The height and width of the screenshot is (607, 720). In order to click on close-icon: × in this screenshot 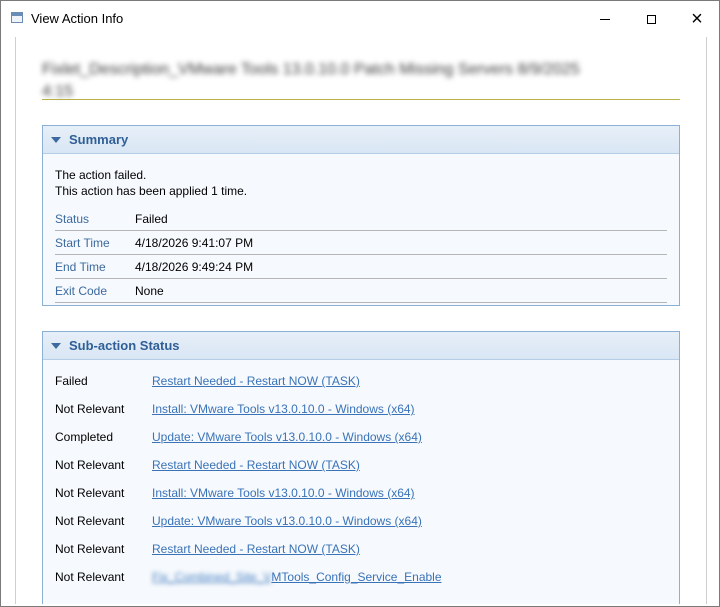, I will do `click(697, 18)`.